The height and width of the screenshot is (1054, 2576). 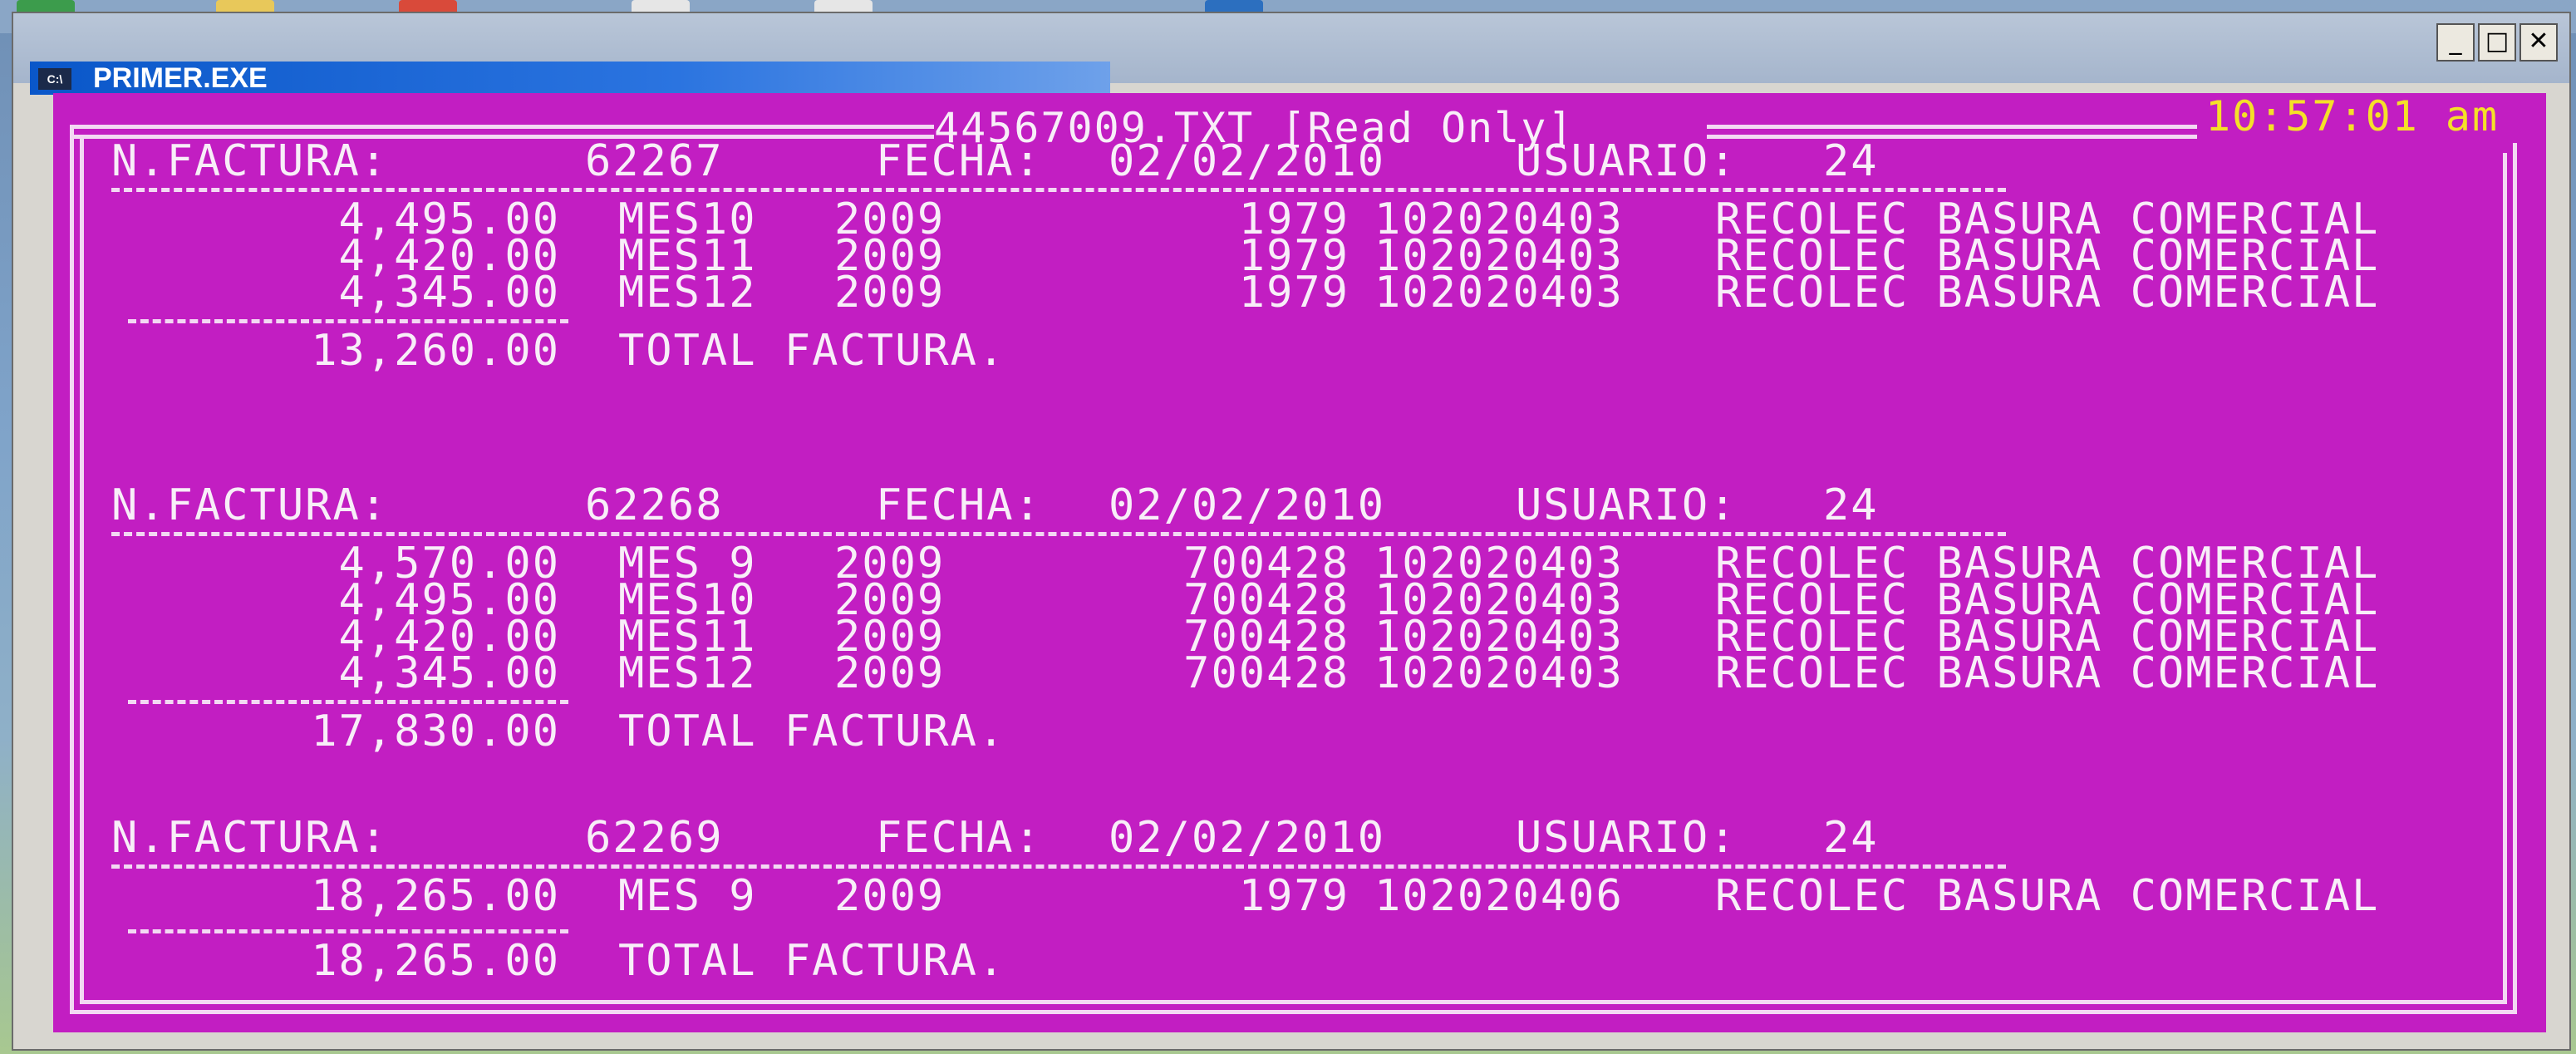 I want to click on maximize-button: □, so click(x=2497, y=43).